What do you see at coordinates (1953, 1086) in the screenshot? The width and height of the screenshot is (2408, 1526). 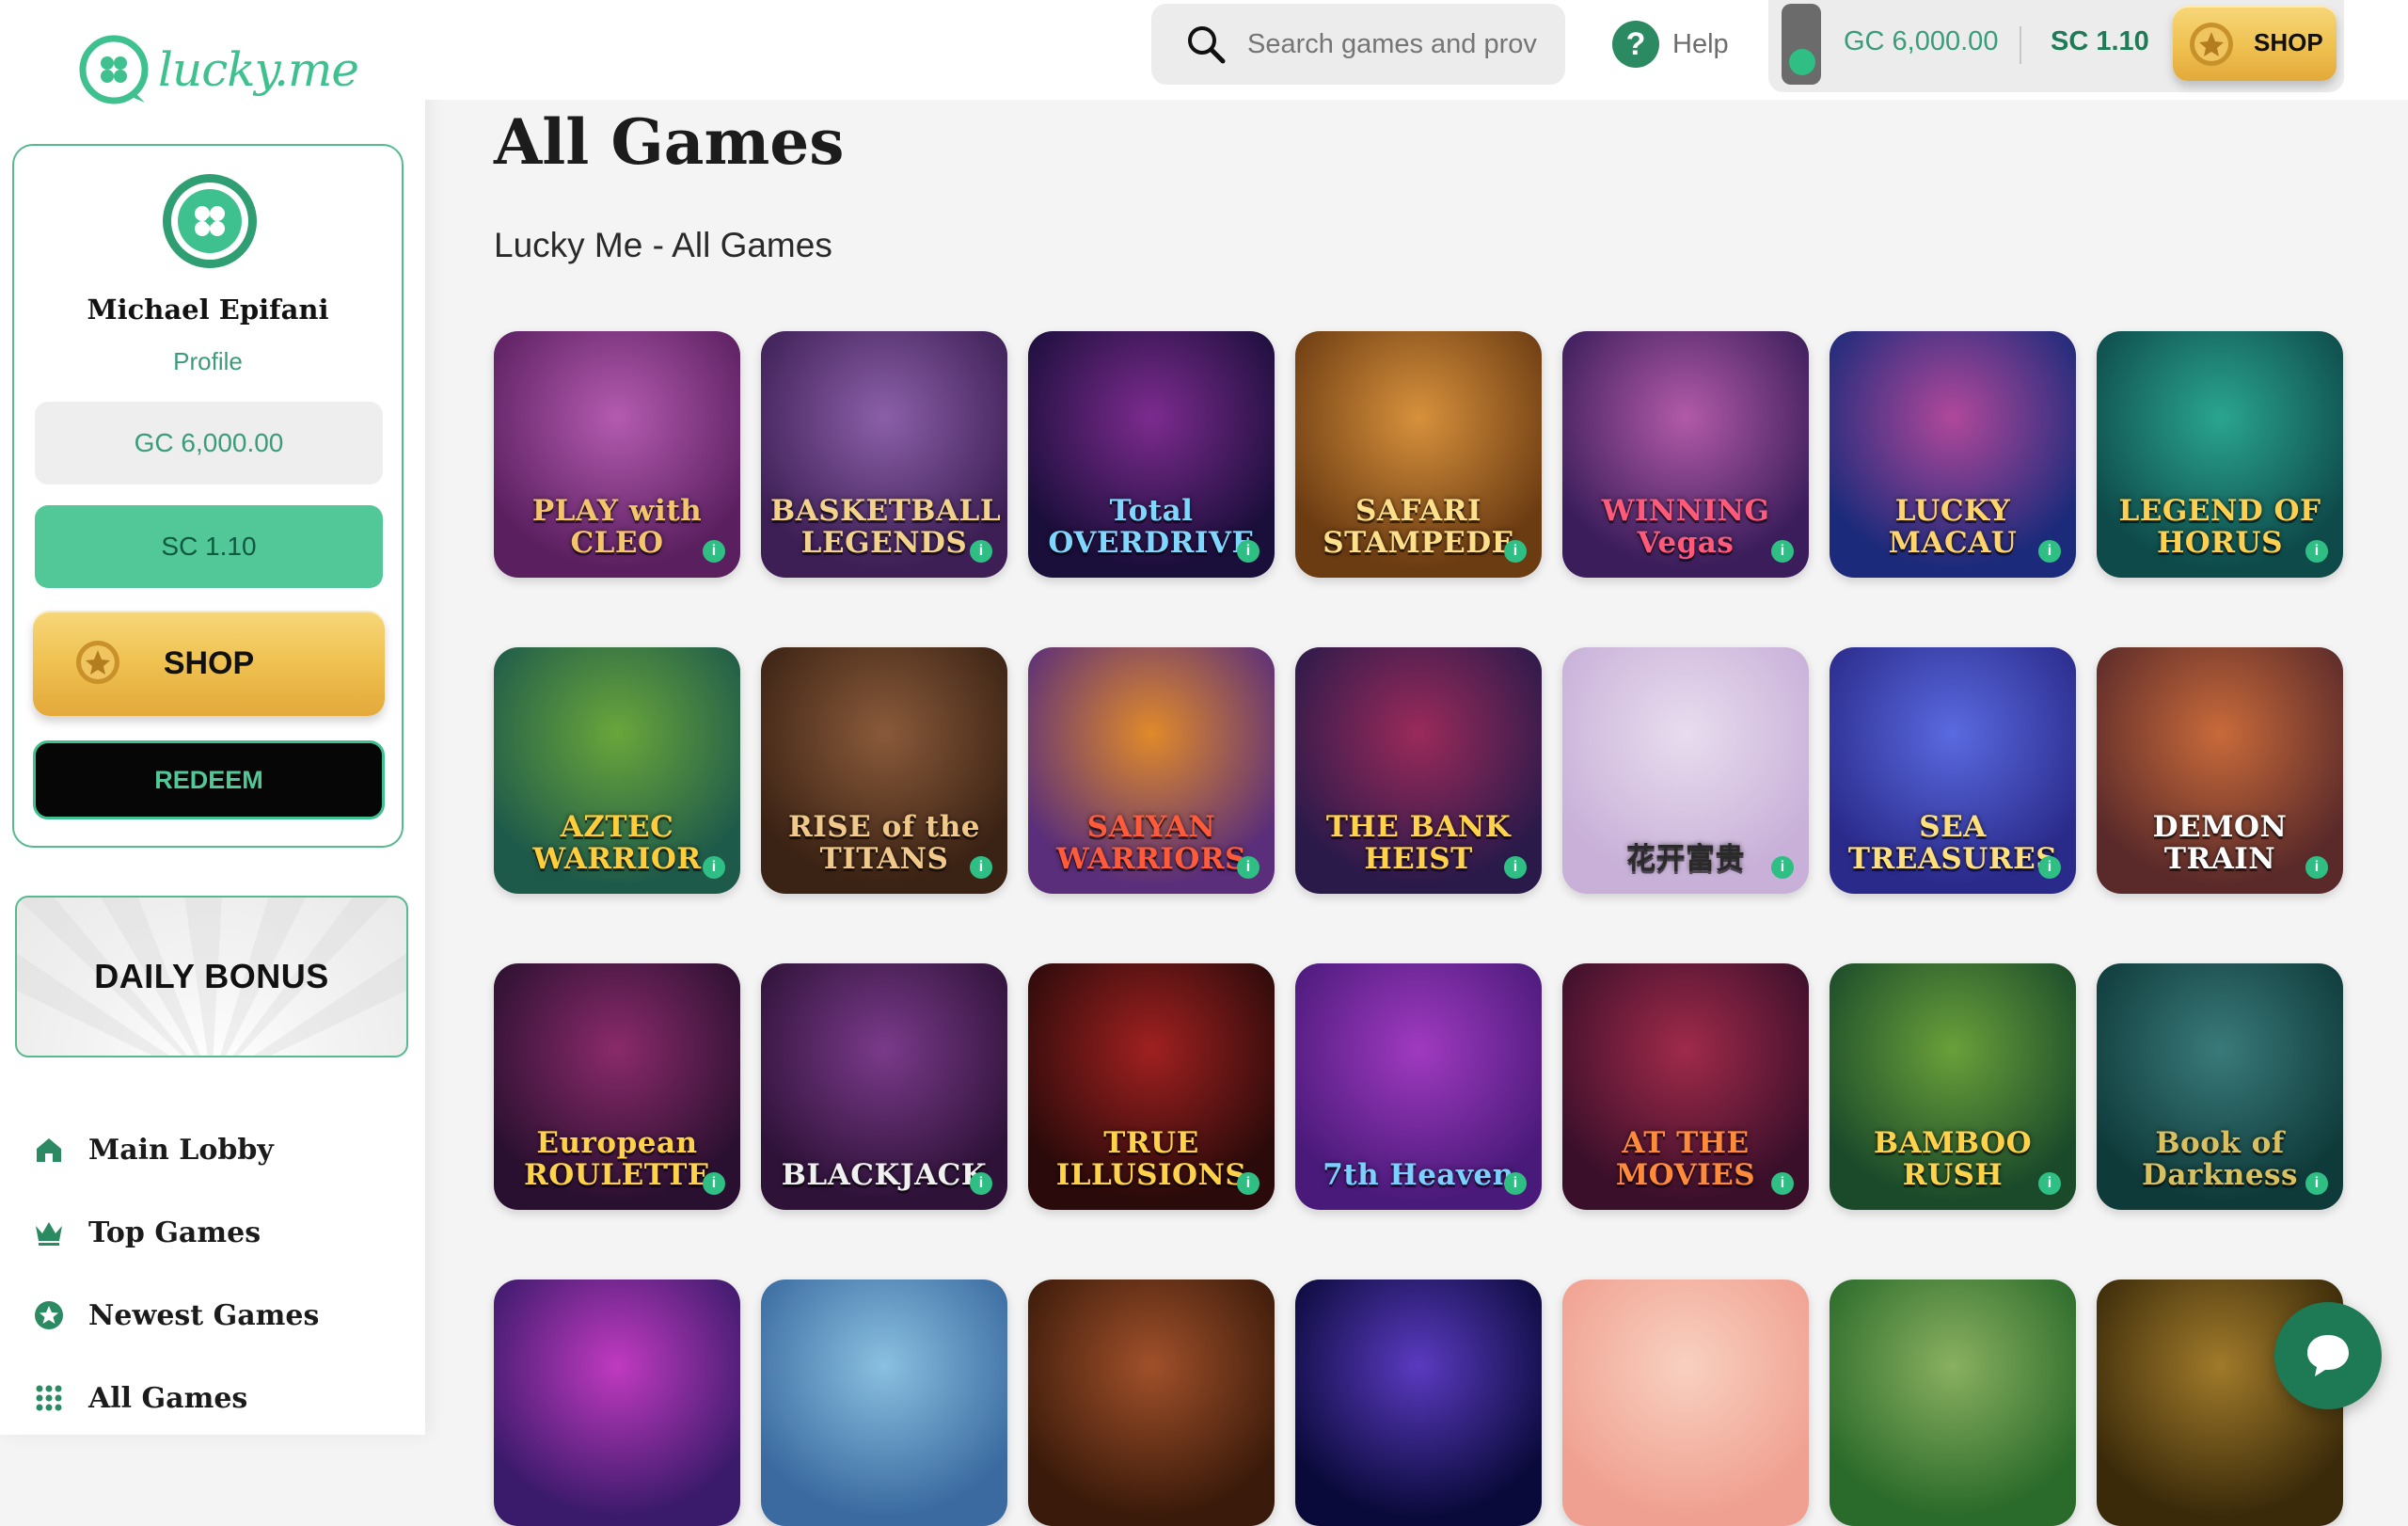 I see `game-tile: BAMBOO RUSH i` at bounding box center [1953, 1086].